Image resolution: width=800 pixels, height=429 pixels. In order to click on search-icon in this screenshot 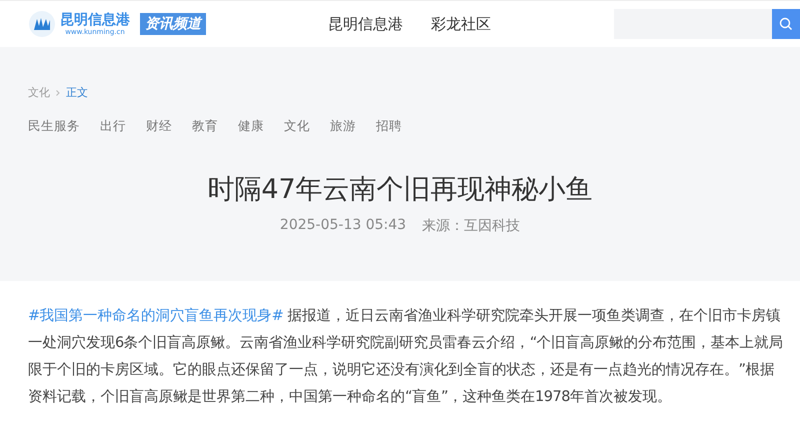, I will do `click(786, 24)`.